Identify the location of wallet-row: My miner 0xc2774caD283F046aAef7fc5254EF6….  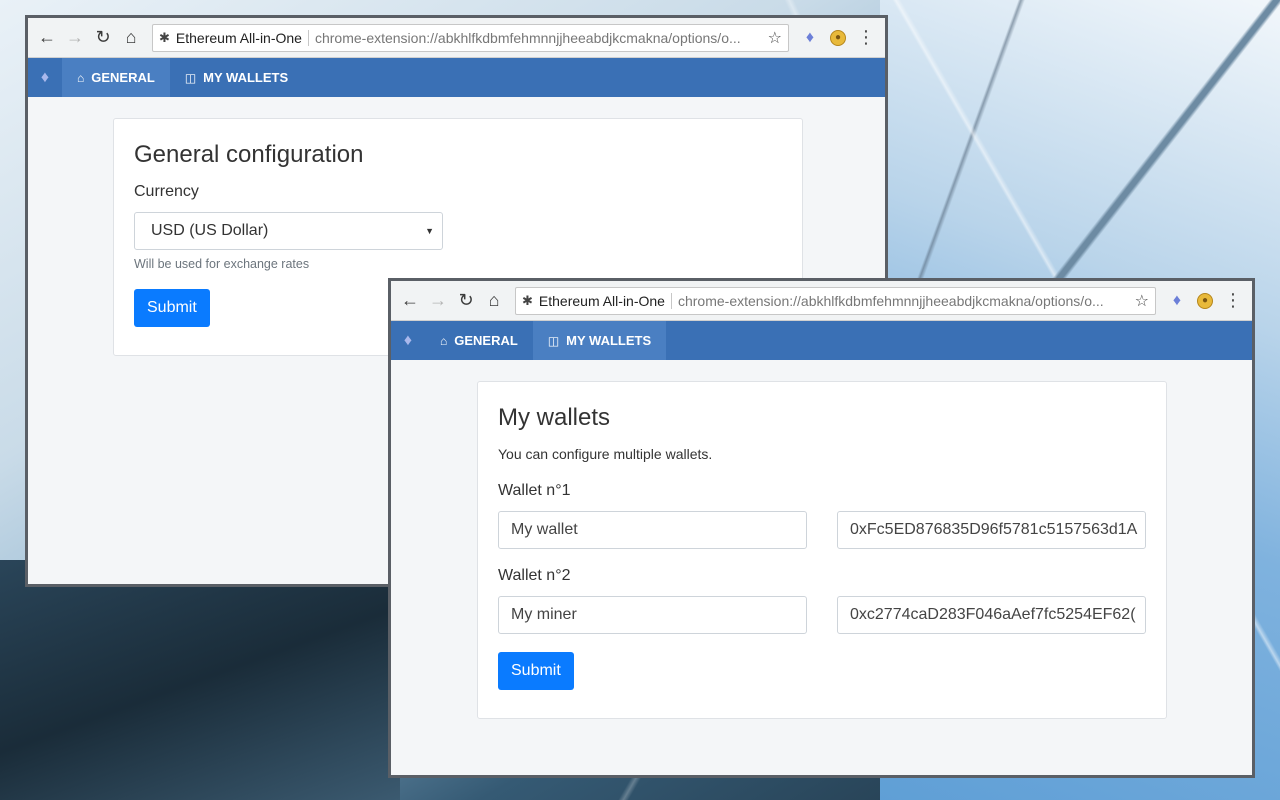
(822, 615).